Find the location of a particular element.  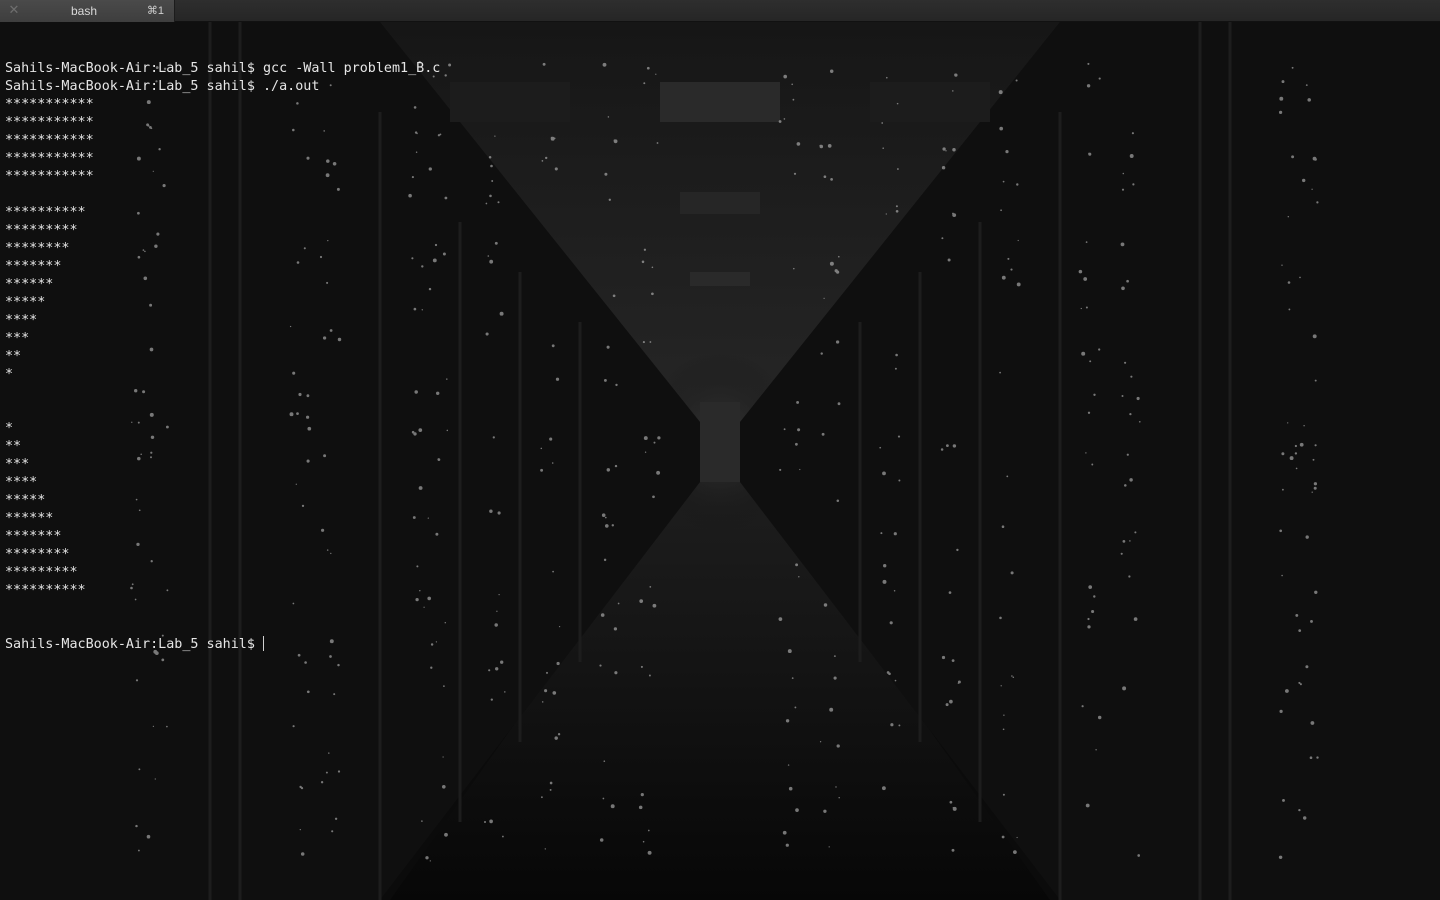

command-prompt-line: Sahils-MacBook-Air:Lab_5 sahil$ is located at coordinates (720, 645).